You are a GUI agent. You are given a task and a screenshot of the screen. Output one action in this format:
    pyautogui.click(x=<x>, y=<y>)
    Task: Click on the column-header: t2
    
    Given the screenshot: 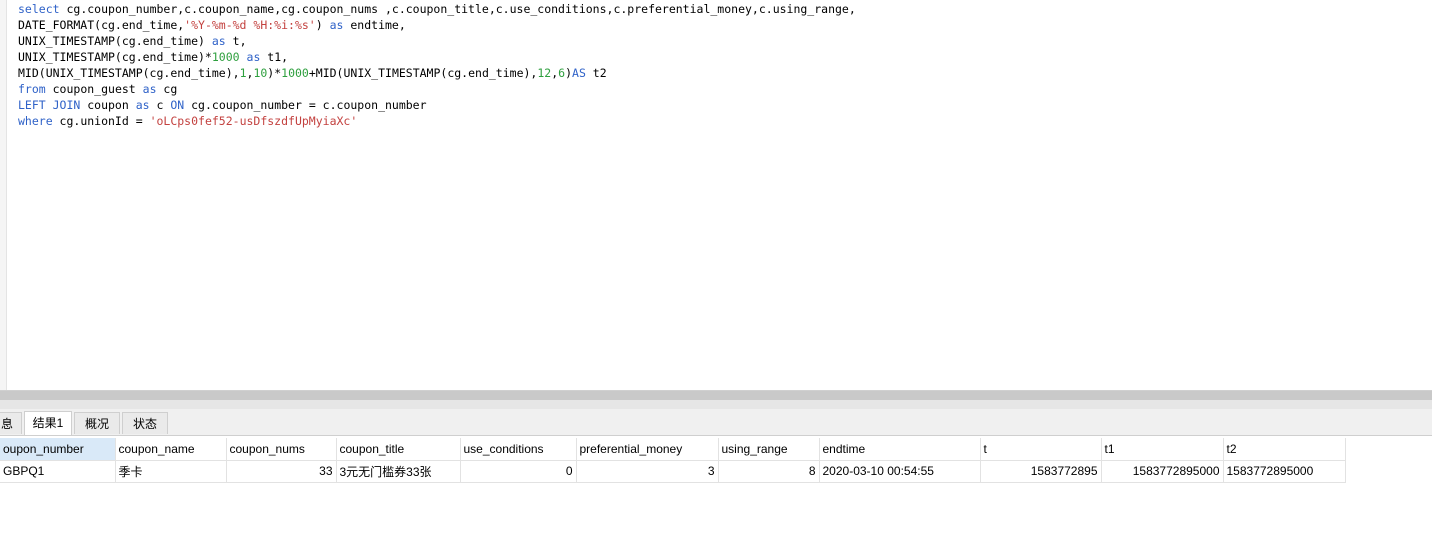 What is the action you would take?
    pyautogui.click(x=1284, y=449)
    